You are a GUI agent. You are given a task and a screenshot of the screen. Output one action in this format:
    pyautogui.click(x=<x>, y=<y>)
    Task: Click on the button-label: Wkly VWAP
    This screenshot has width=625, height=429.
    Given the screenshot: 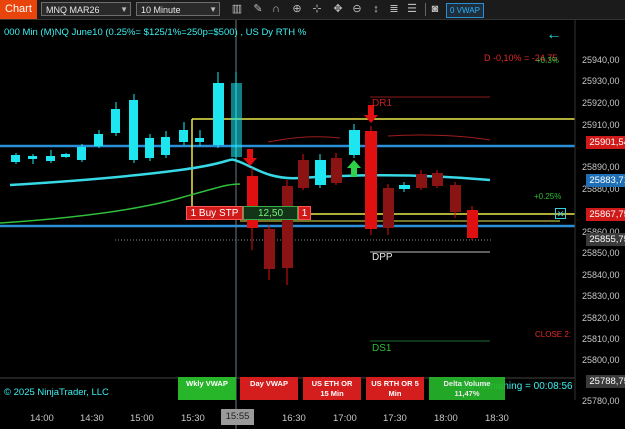 What is the action you would take?
    pyautogui.click(x=207, y=383)
    